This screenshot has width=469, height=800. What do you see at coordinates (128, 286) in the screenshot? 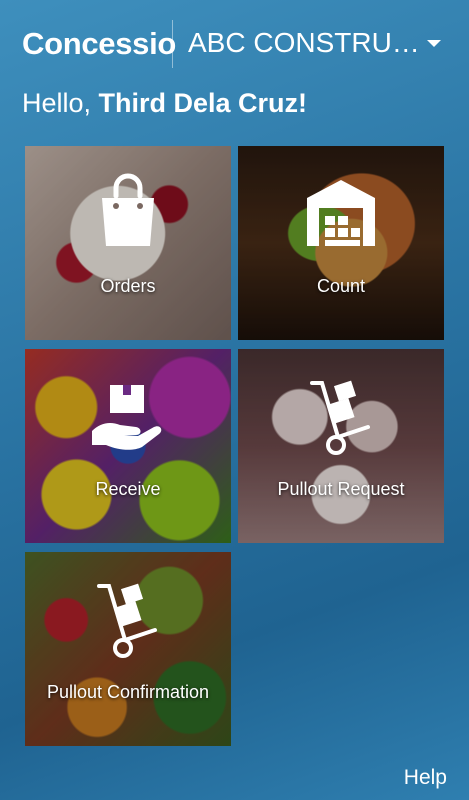
I see `tile-label: Orders` at bounding box center [128, 286].